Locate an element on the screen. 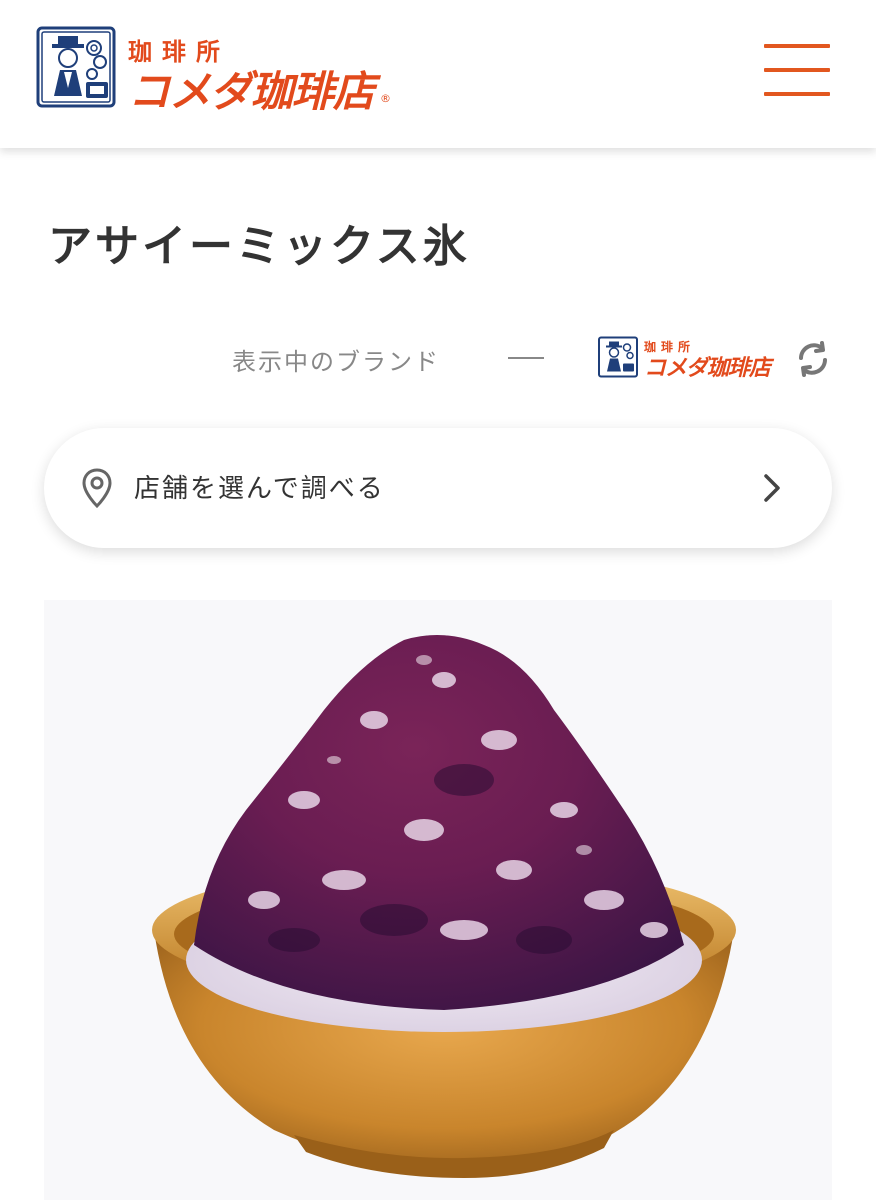 This screenshot has height=1200, width=876. store-selector-button: 店舗を選んで調べる is located at coordinates (438, 488).